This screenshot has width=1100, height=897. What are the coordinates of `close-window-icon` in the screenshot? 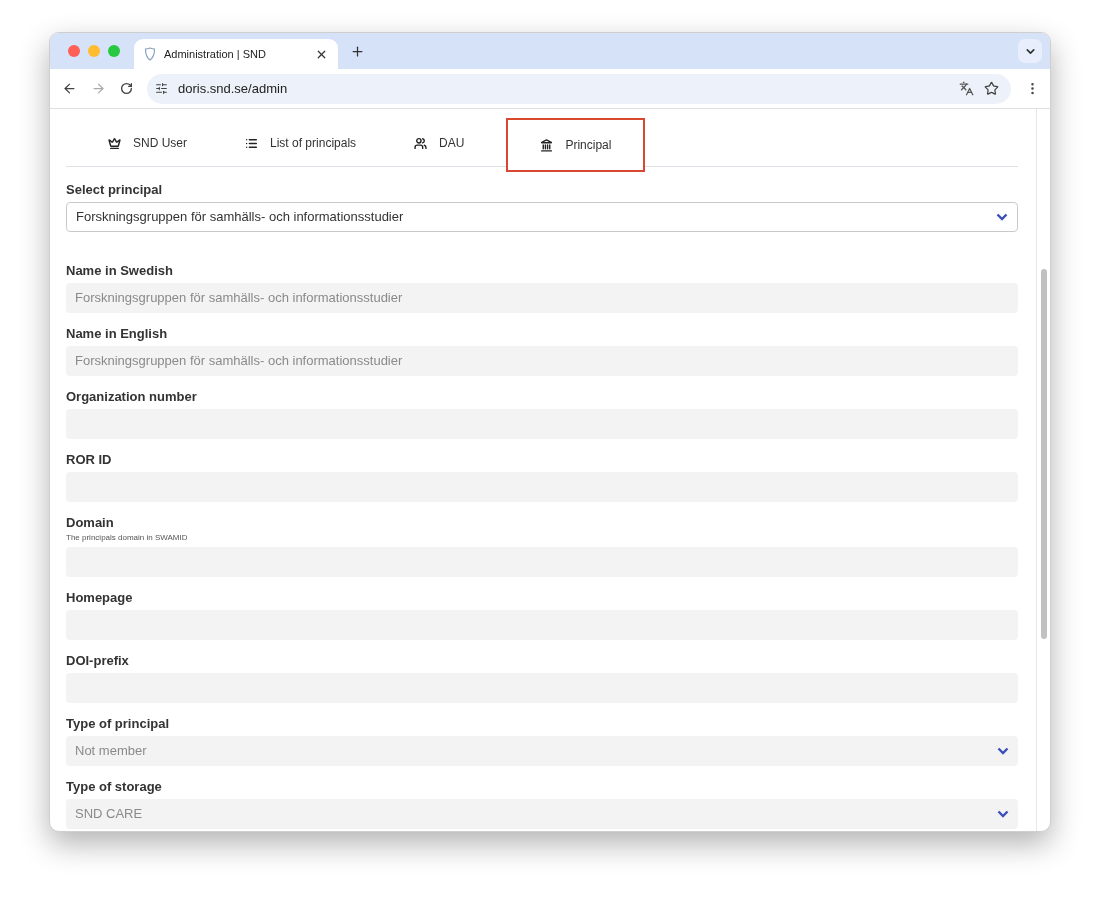 It's located at (74, 51).